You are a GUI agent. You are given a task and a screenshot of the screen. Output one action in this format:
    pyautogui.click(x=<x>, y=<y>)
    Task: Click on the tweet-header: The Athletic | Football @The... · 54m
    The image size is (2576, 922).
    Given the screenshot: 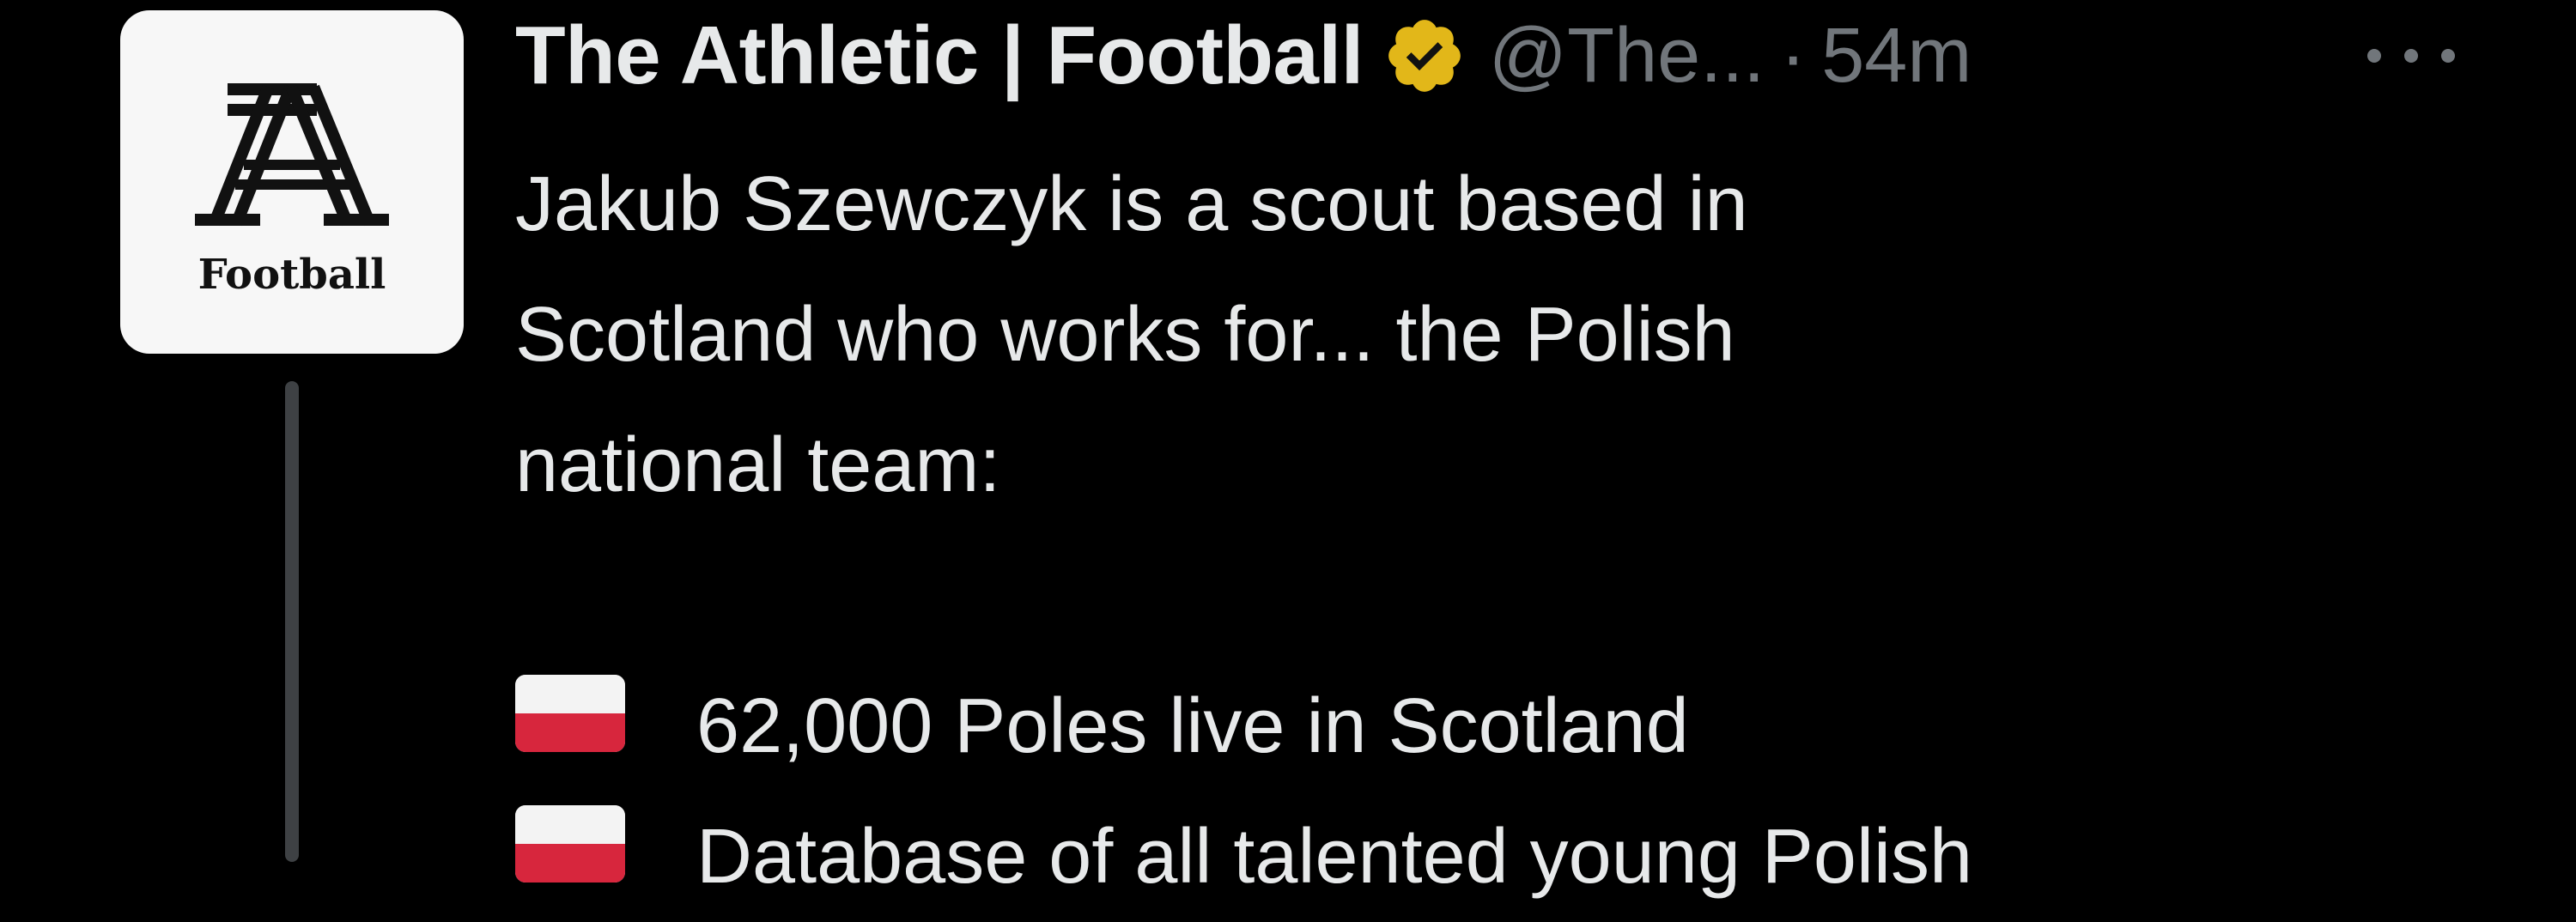 What is the action you would take?
    pyautogui.click(x=1243, y=56)
    